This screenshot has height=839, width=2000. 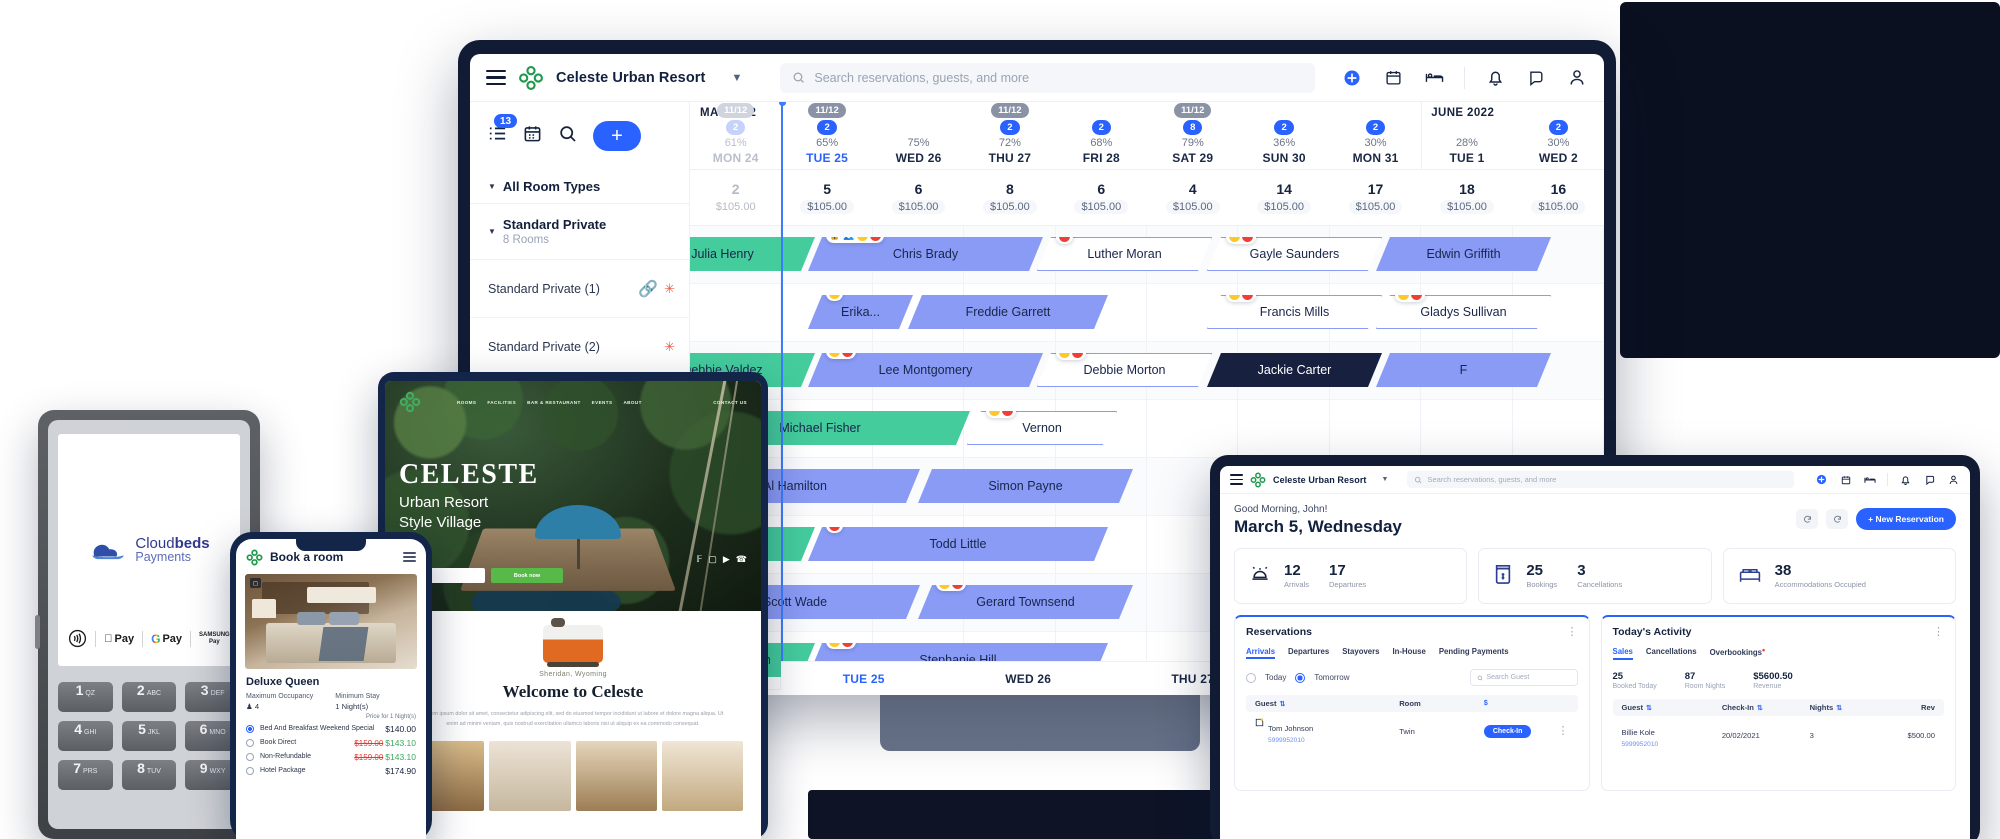 What do you see at coordinates (1283, 135) in the screenshot?
I see `date-cell: 2 36% SUN 30` at bounding box center [1283, 135].